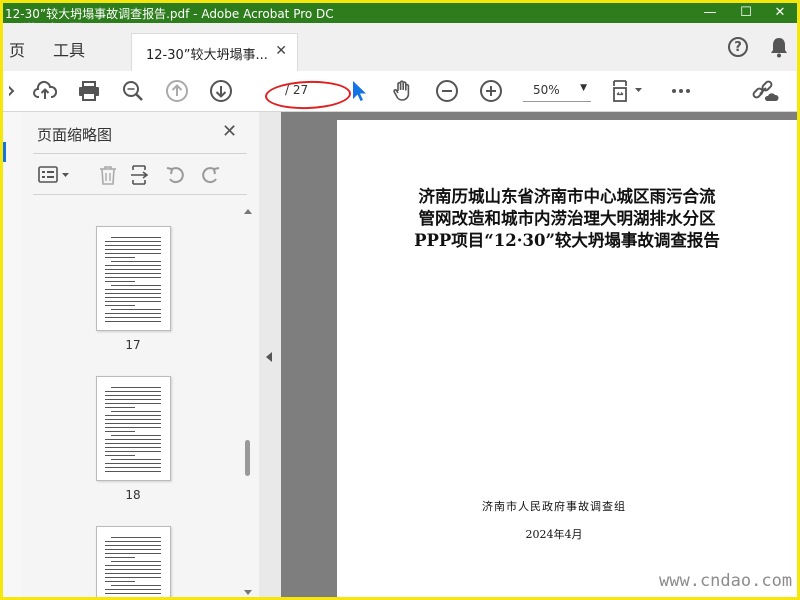 The image size is (800, 600). I want to click on left-nav-rail, so click(12, 354).